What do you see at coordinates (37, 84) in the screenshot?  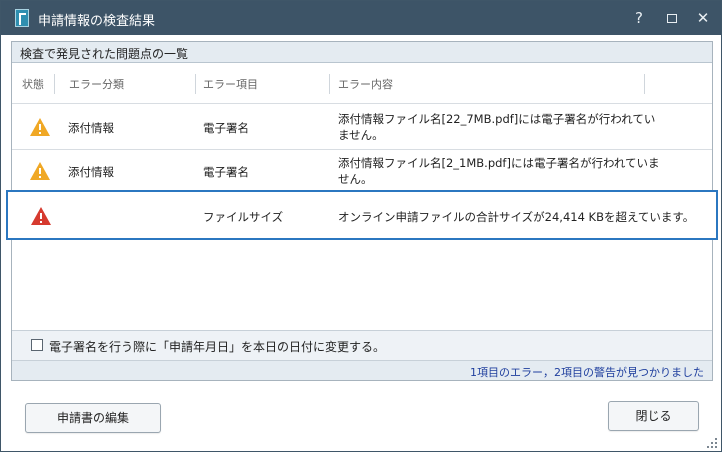 I see `column-header-status: 状態` at bounding box center [37, 84].